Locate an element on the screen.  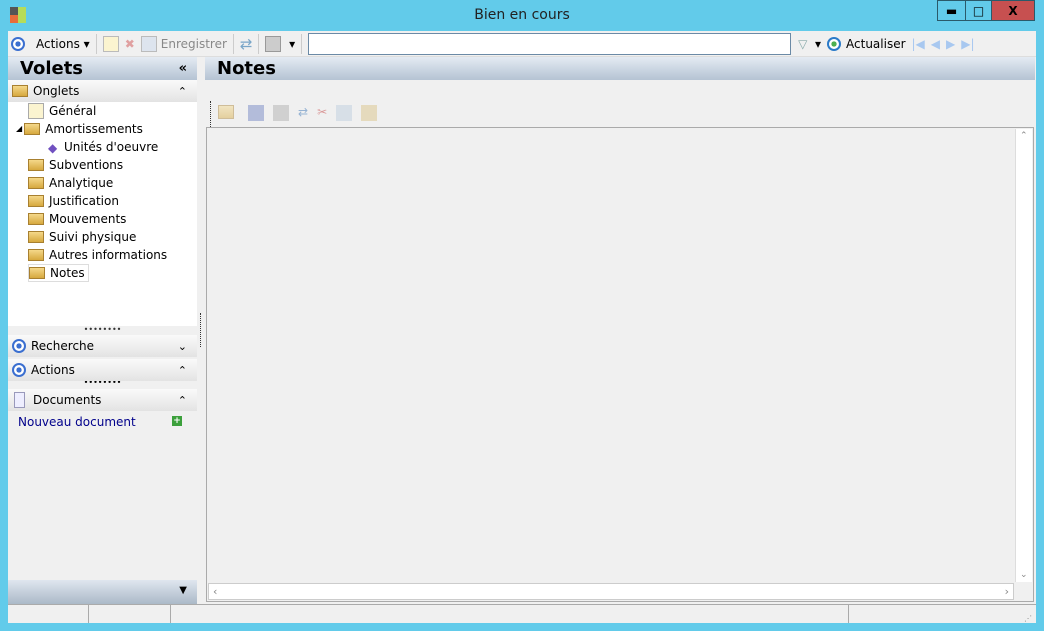
window-title: Bien en cours is located at coordinates (522, 15).